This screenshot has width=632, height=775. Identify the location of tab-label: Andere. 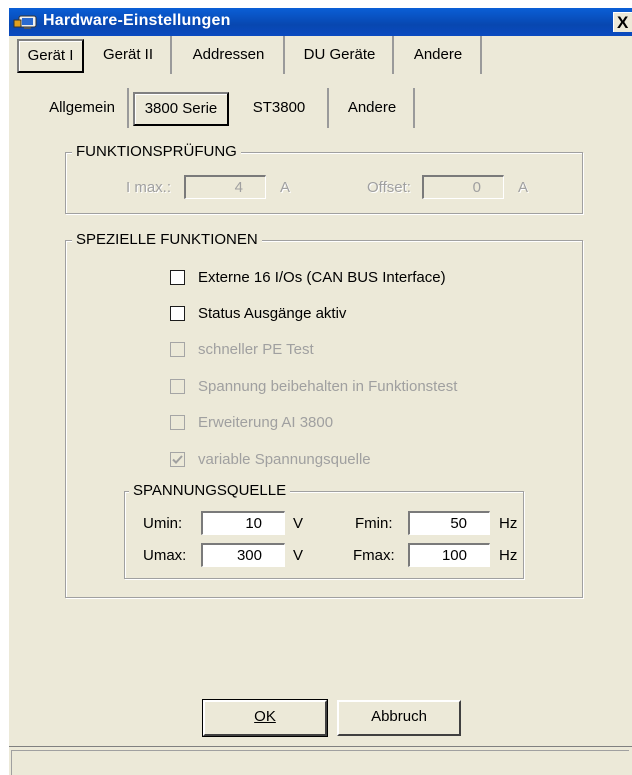
(438, 54).